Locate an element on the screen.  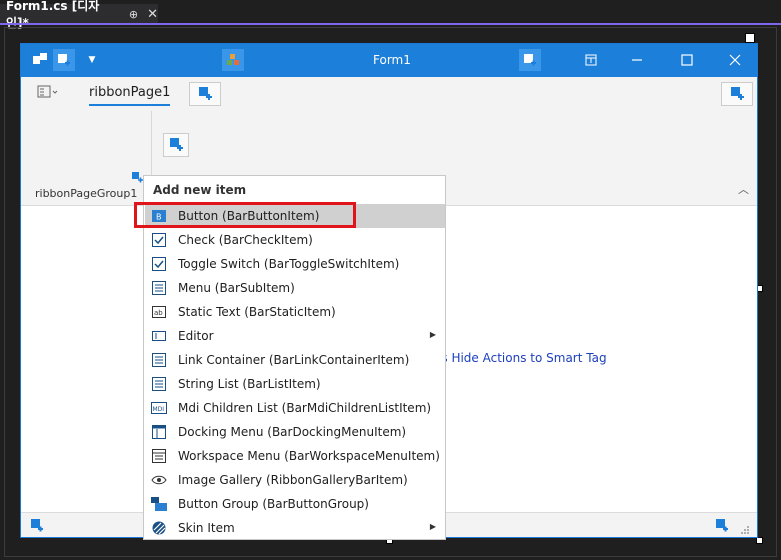
size-grip-icon is located at coordinates (745, 527).